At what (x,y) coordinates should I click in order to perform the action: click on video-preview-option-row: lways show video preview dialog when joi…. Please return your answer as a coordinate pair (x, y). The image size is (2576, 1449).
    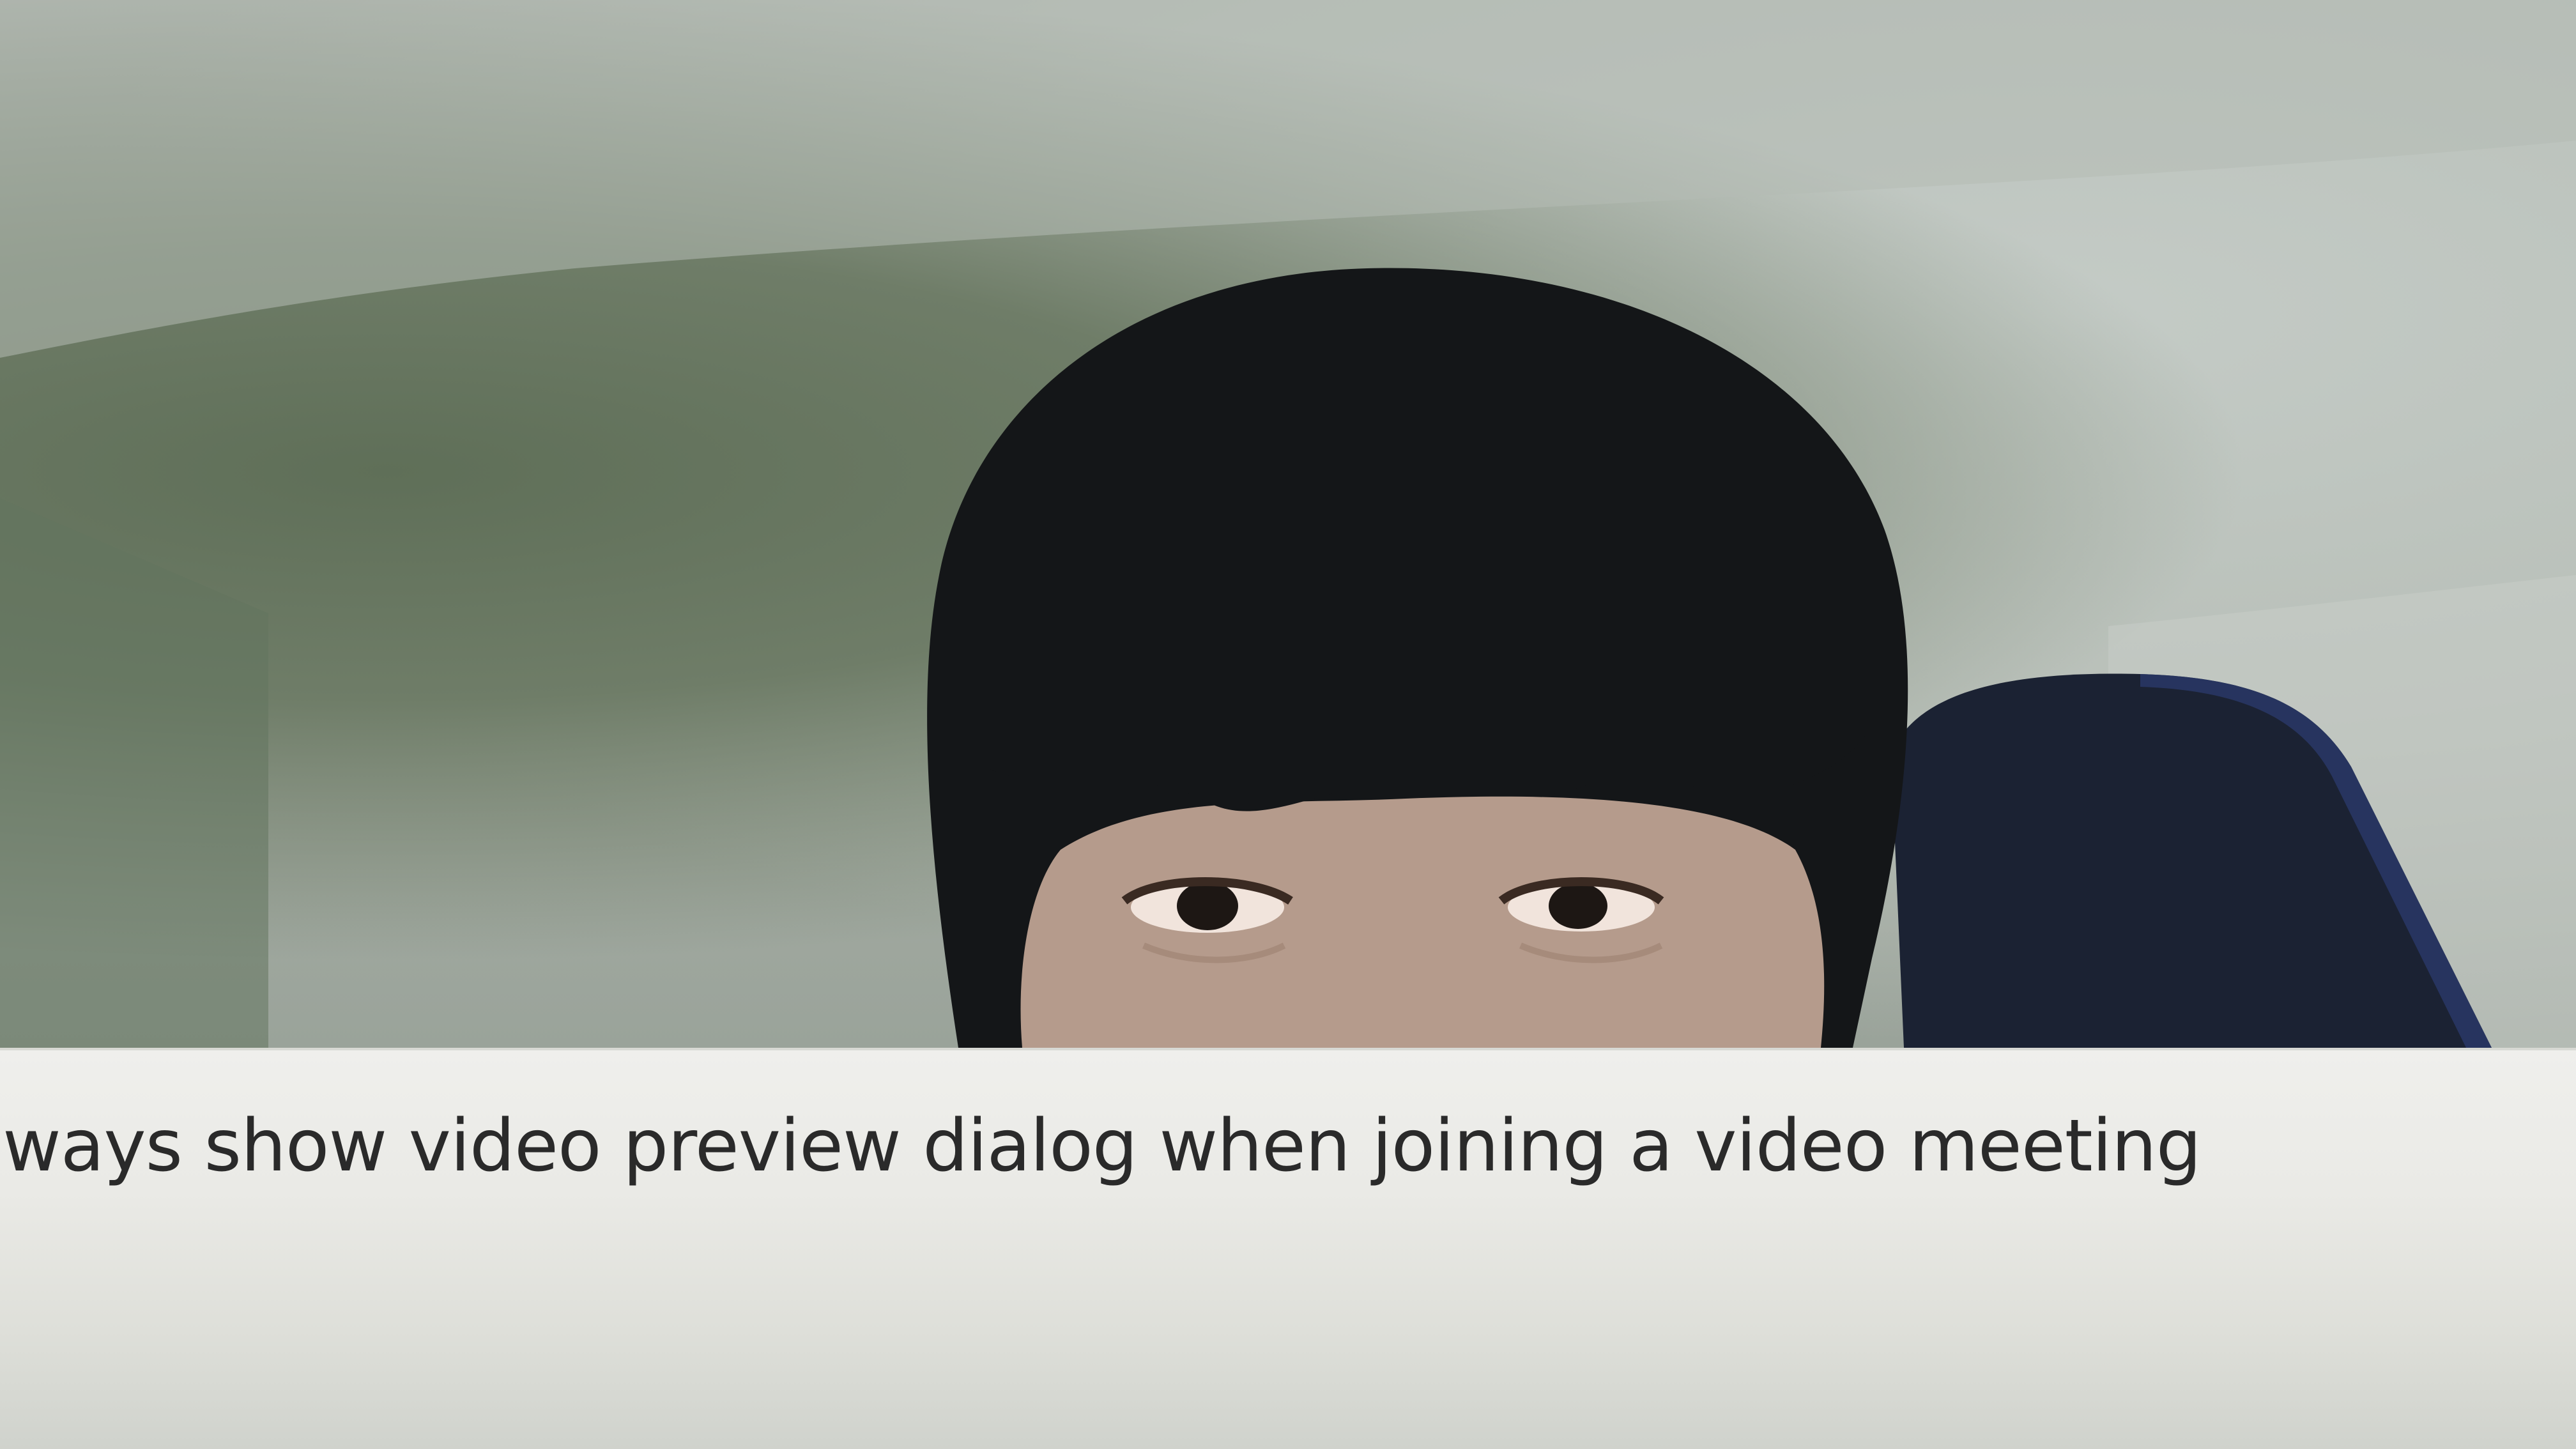
    Looking at the image, I should click on (1101, 1146).